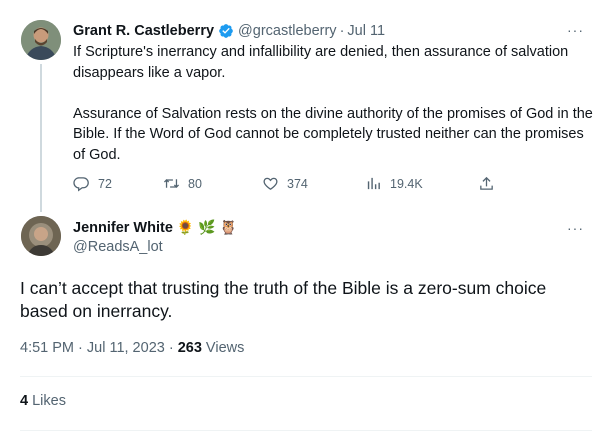  What do you see at coordinates (182, 183) in the screenshot?
I see `retweet-button: 80` at bounding box center [182, 183].